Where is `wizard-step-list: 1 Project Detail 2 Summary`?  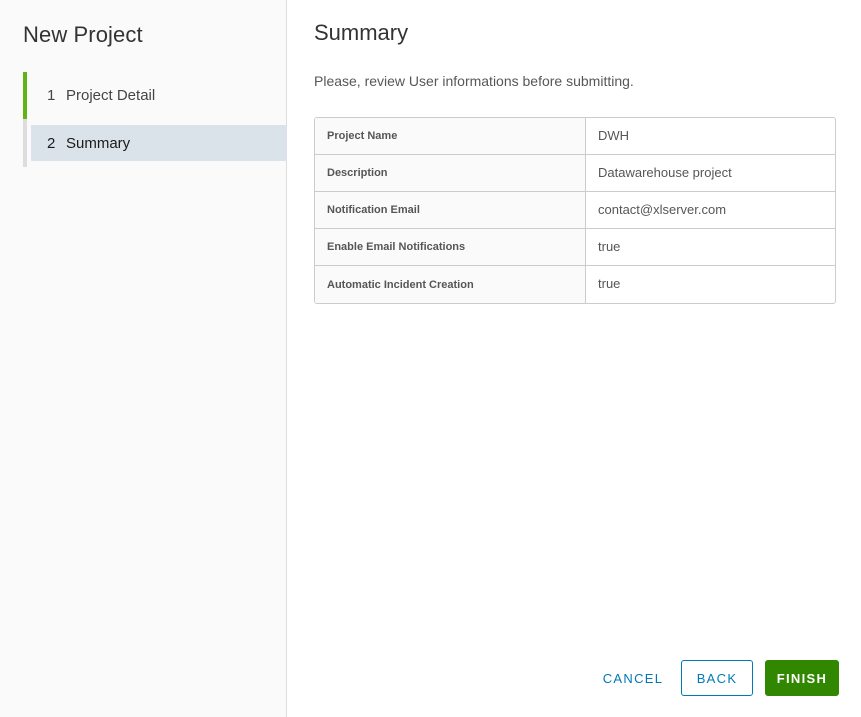
wizard-step-list: 1 Project Detail 2 Summary is located at coordinates (155, 119).